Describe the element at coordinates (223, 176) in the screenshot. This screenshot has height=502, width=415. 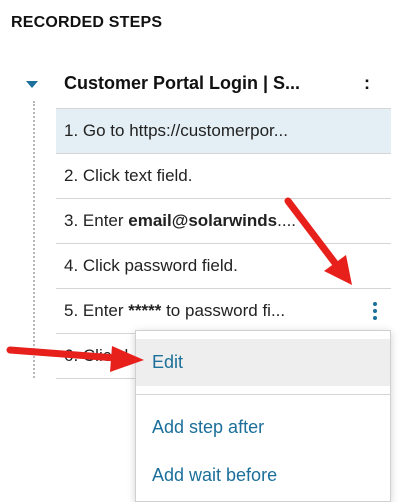
I see `step-row: 2. Click text field.` at that location.